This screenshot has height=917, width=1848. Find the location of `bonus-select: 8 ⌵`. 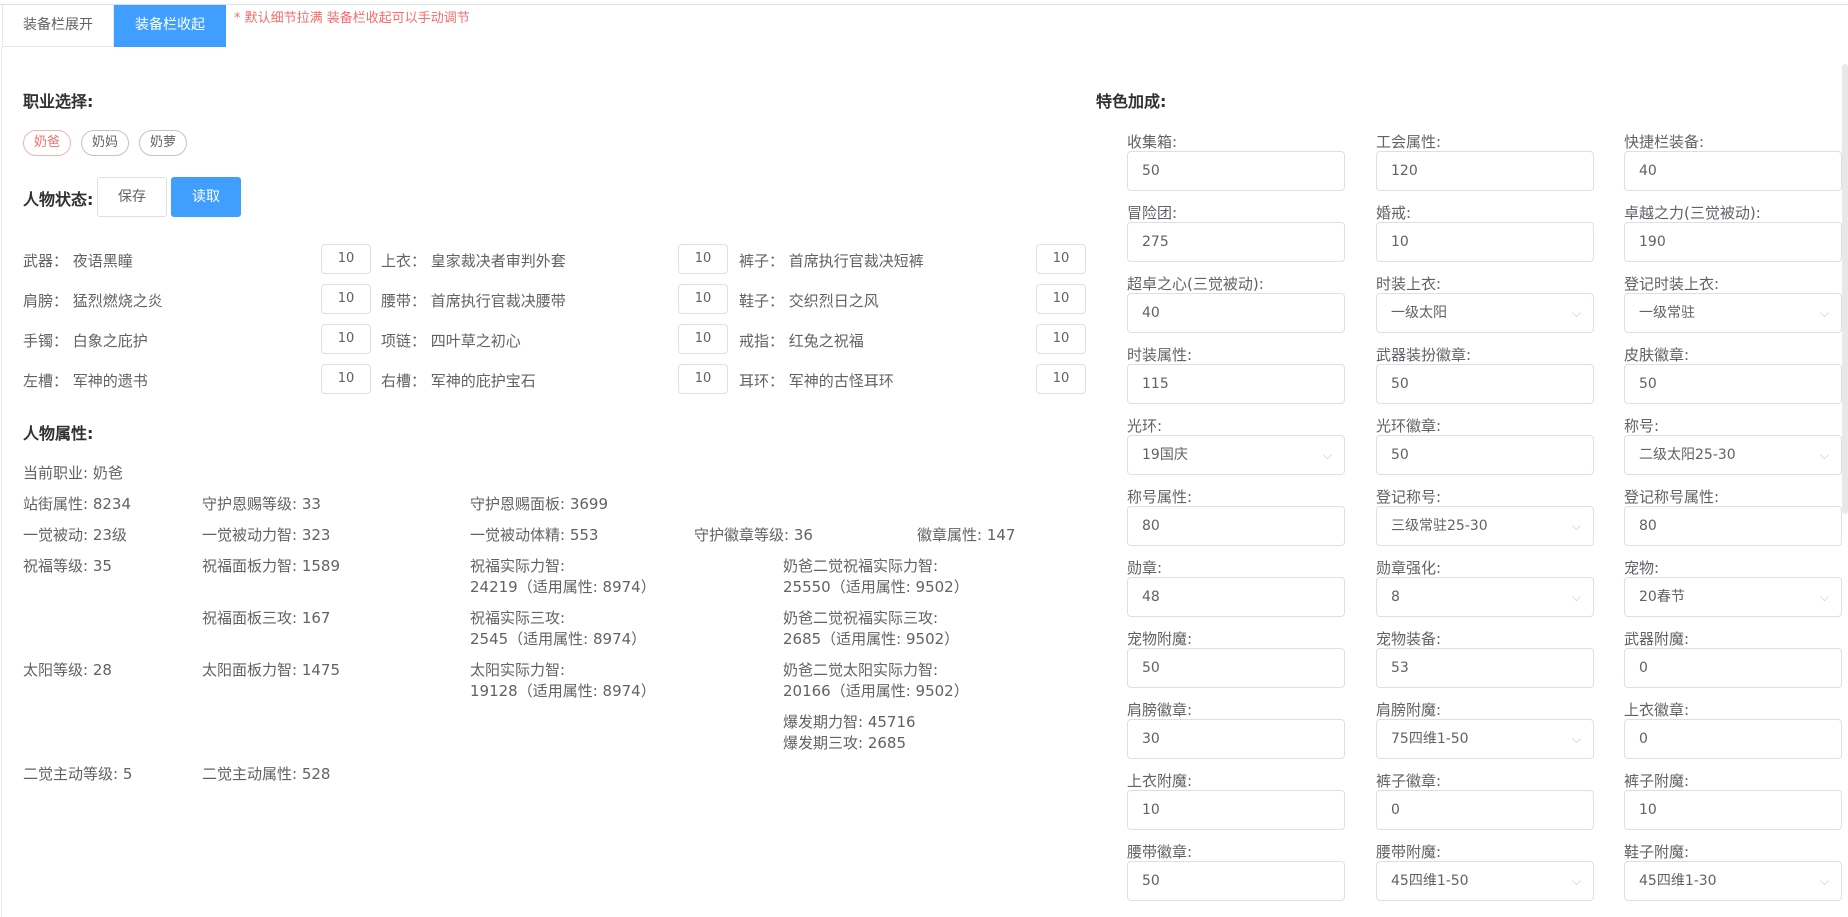

bonus-select: 8 ⌵ is located at coordinates (1485, 597).